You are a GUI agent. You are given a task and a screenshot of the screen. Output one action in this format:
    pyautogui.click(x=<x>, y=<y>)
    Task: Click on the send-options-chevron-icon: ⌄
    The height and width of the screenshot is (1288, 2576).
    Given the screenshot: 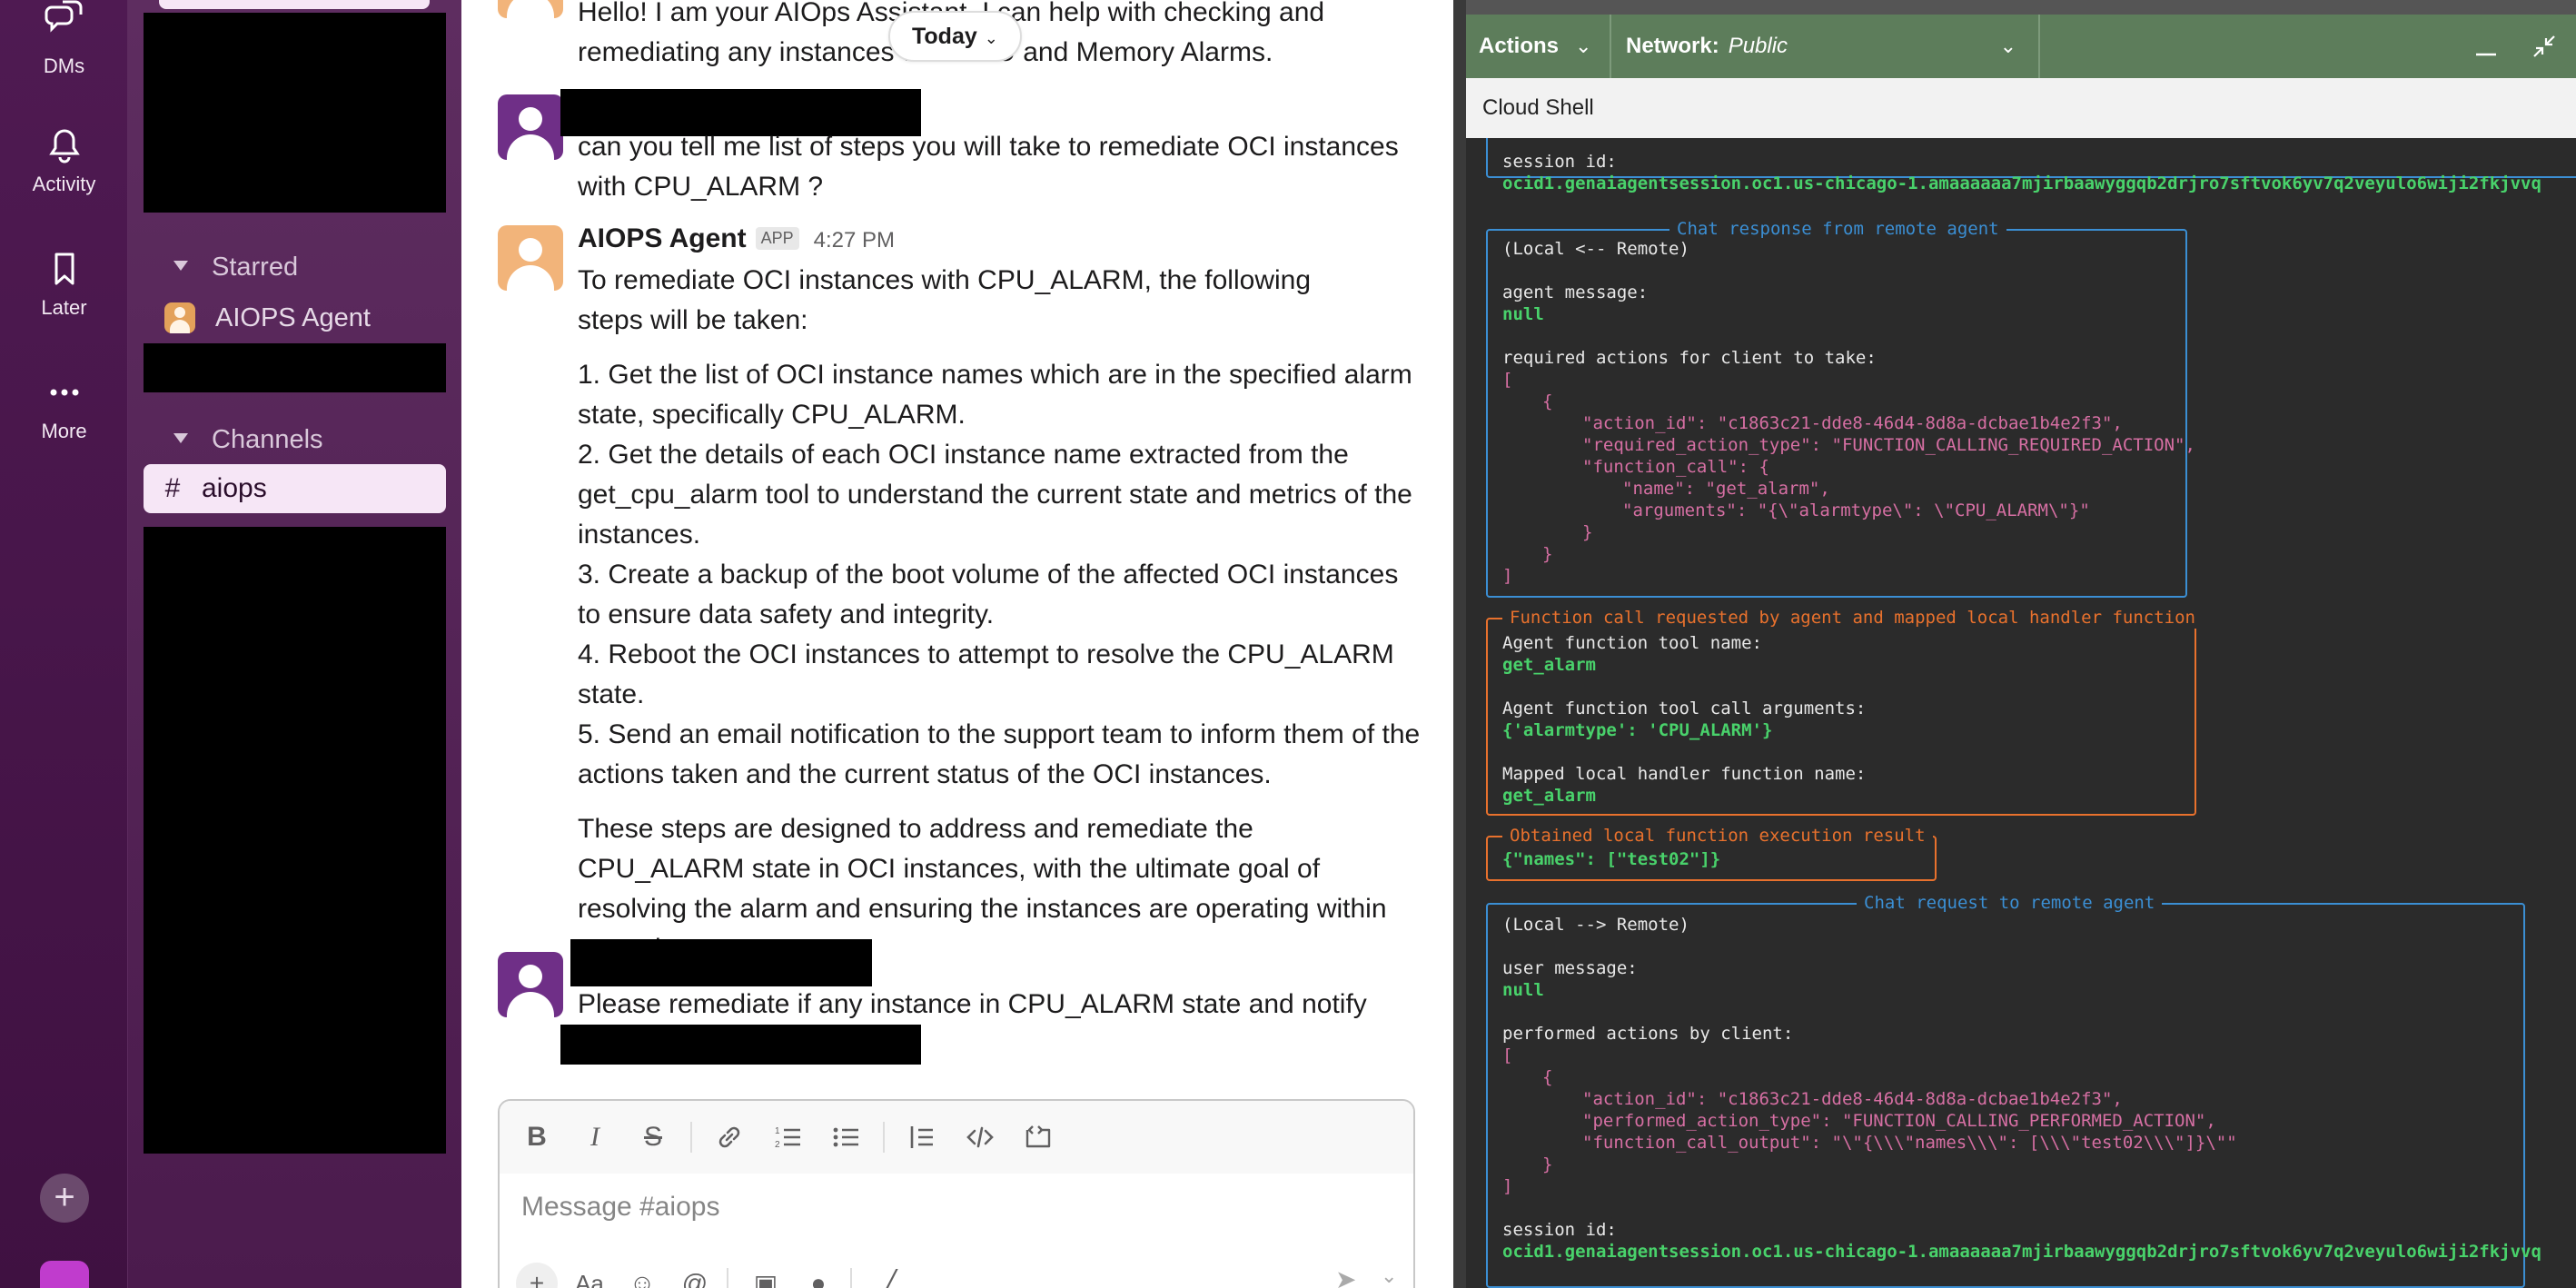 What is the action you would take?
    pyautogui.click(x=1389, y=1276)
    